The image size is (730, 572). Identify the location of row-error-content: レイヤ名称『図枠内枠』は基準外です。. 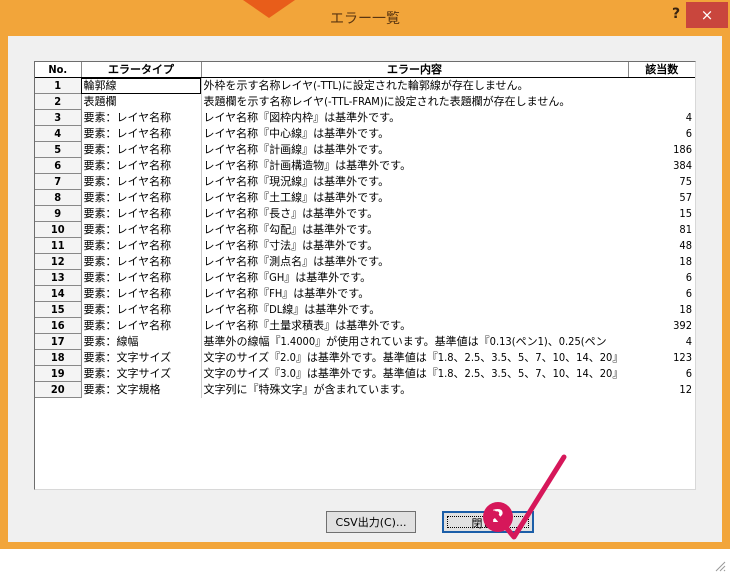
(302, 117).